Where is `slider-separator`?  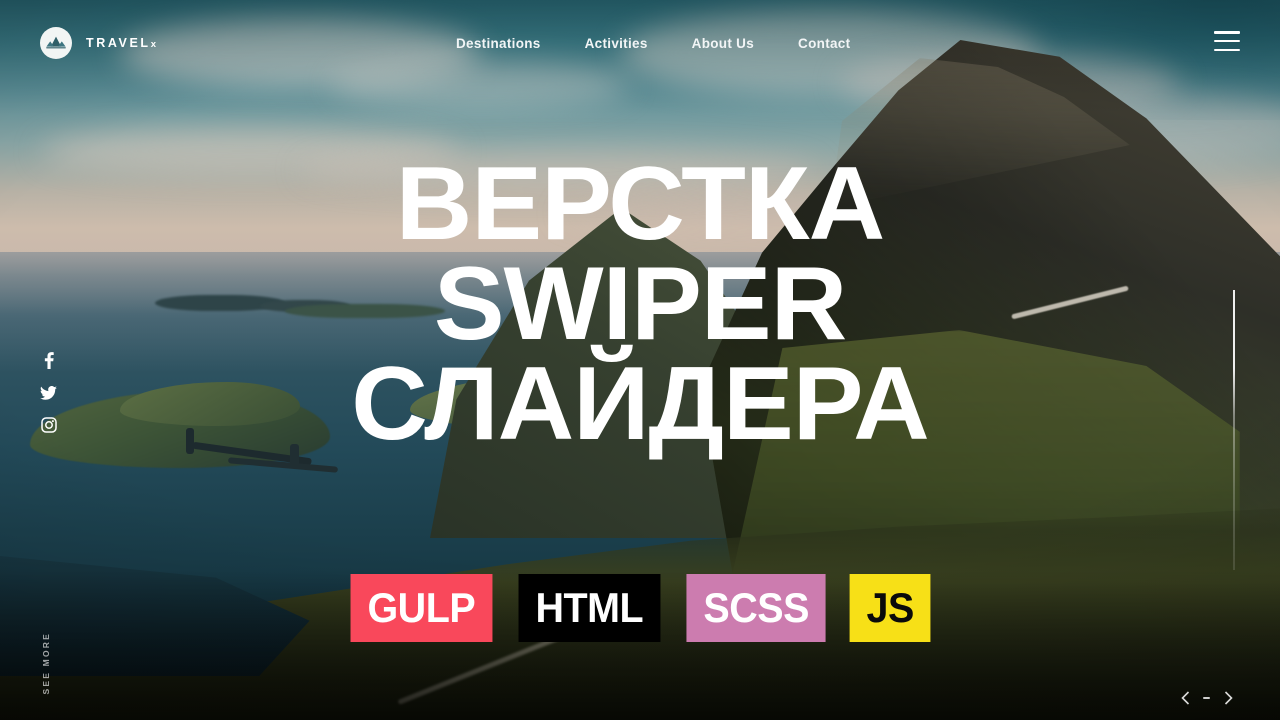 slider-separator is located at coordinates (1206, 698).